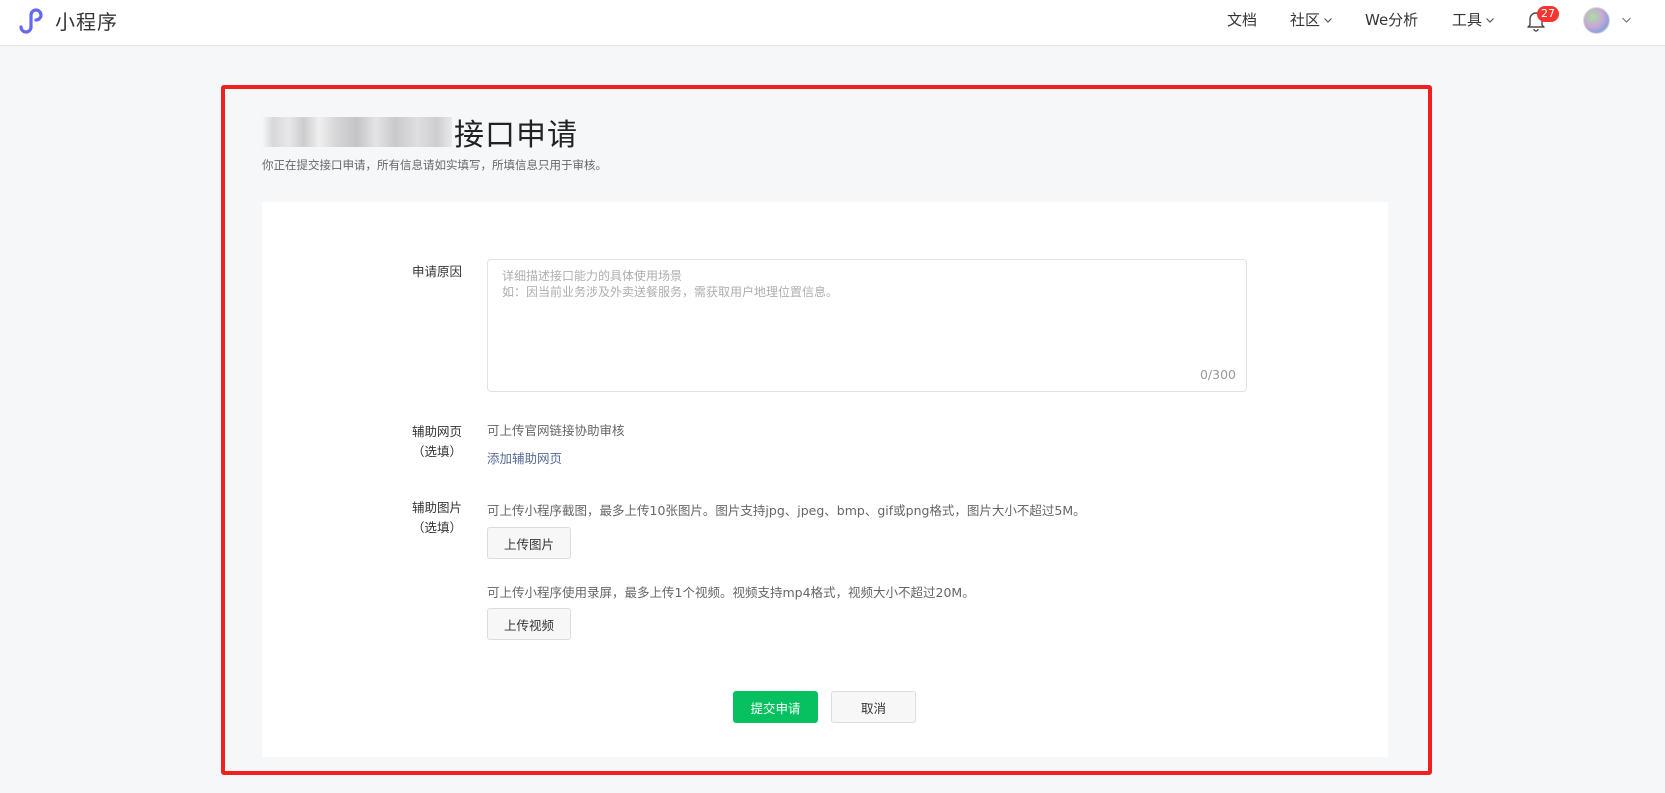 This screenshot has height=793, width=1665. What do you see at coordinates (436, 507) in the screenshot?
I see `images-label-text: 辅助图片` at bounding box center [436, 507].